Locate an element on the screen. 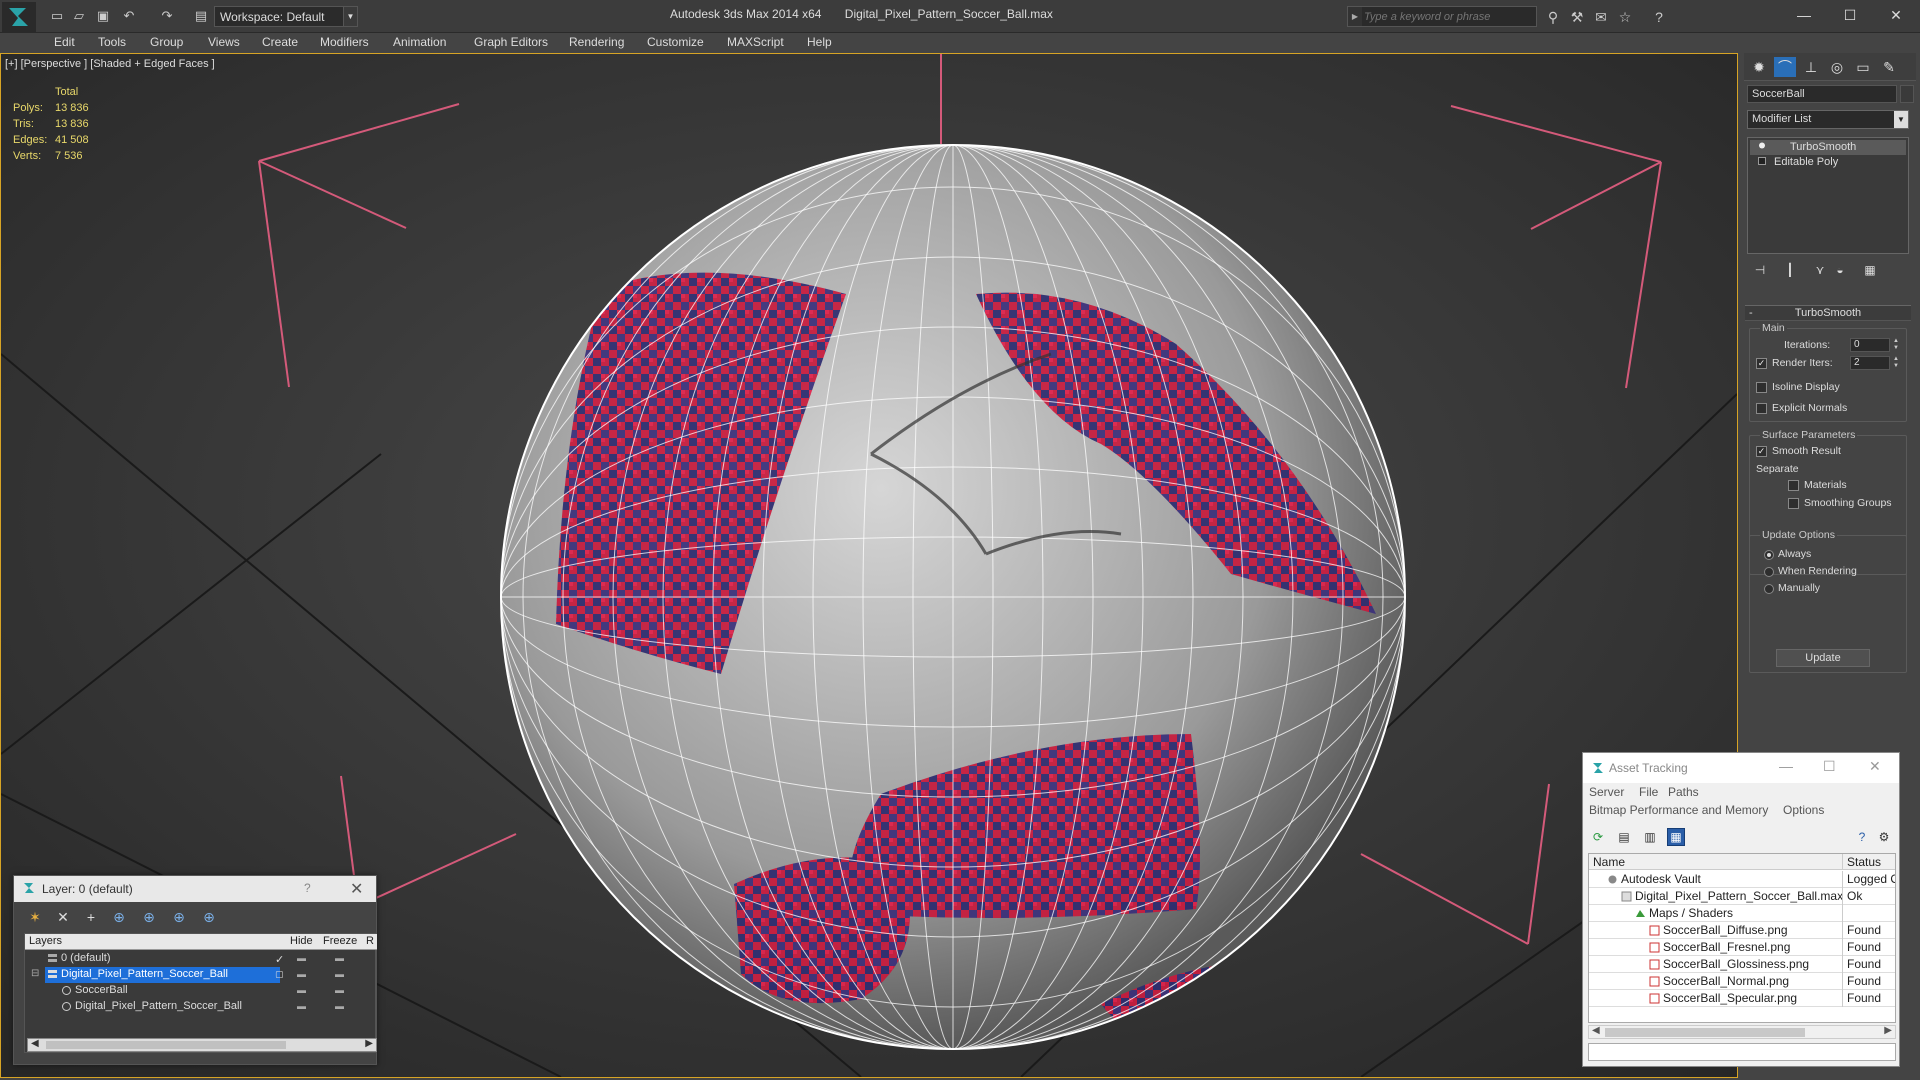 The width and height of the screenshot is (1920, 1080). menu-file: File is located at coordinates (1648, 792).